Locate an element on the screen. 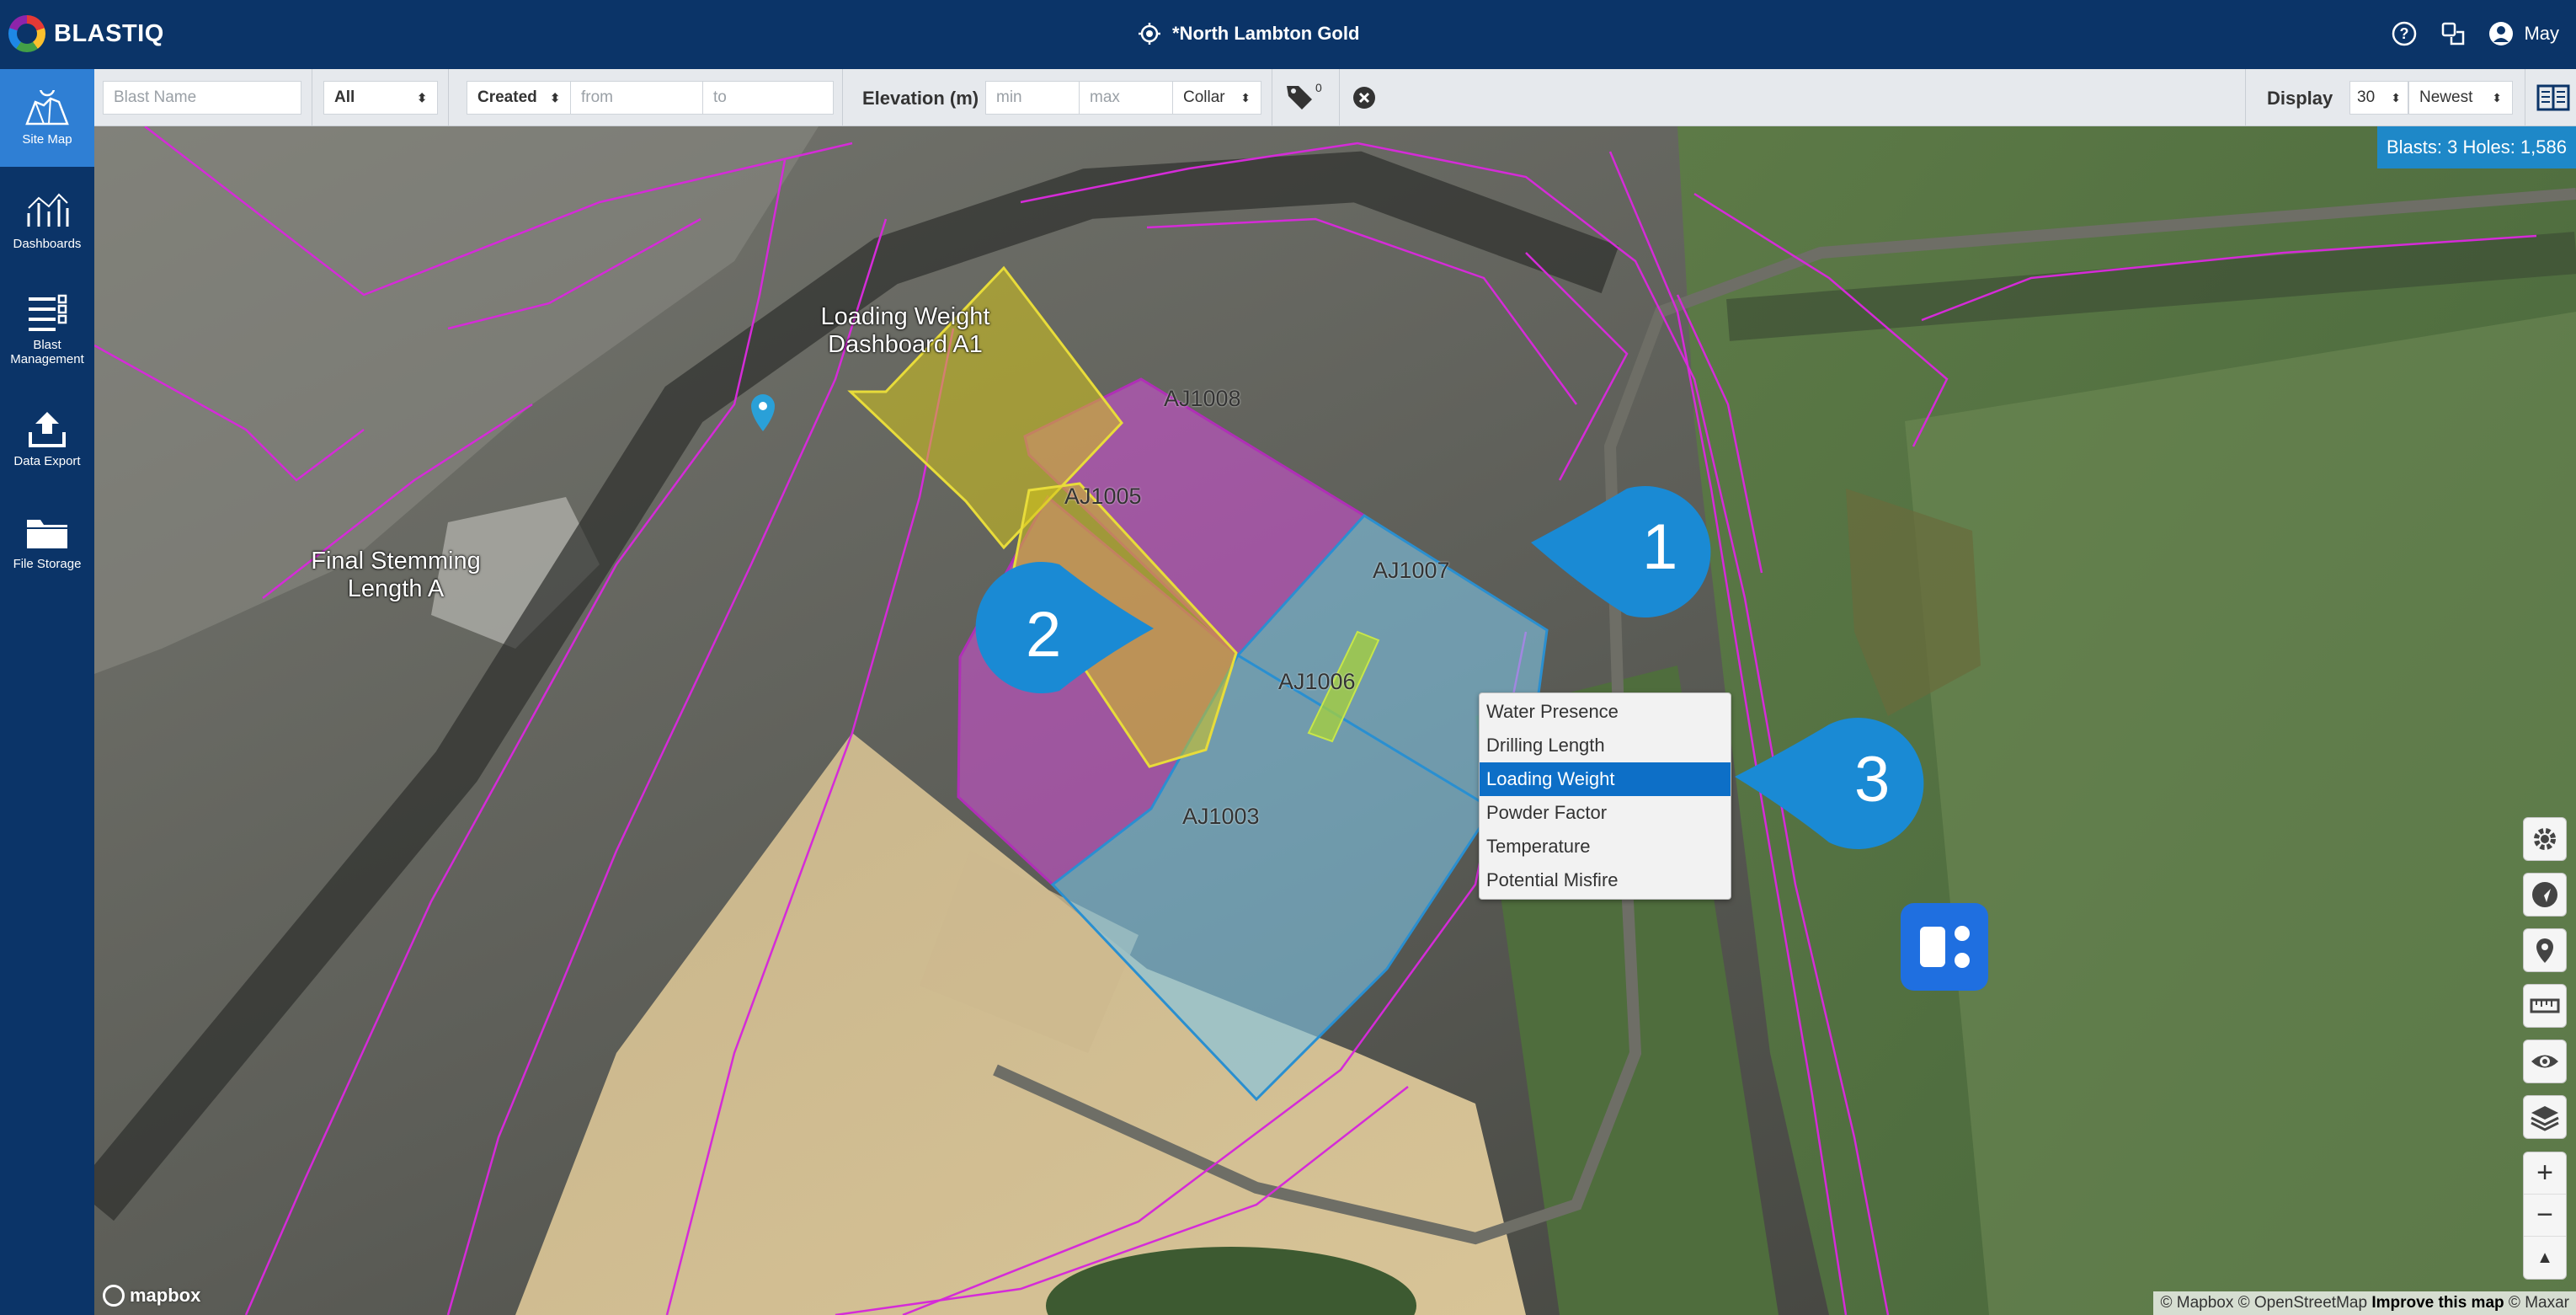  close-circle-icon is located at coordinates (1364, 98).